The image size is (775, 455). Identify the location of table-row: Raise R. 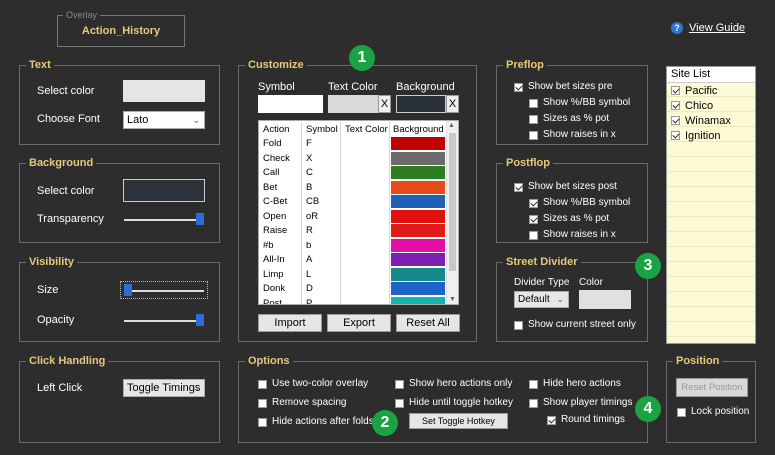
(354, 230).